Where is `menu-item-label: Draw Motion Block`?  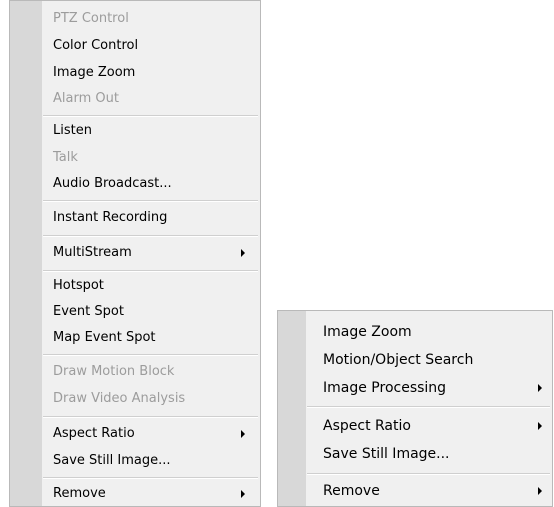 menu-item-label: Draw Motion Block is located at coordinates (114, 371).